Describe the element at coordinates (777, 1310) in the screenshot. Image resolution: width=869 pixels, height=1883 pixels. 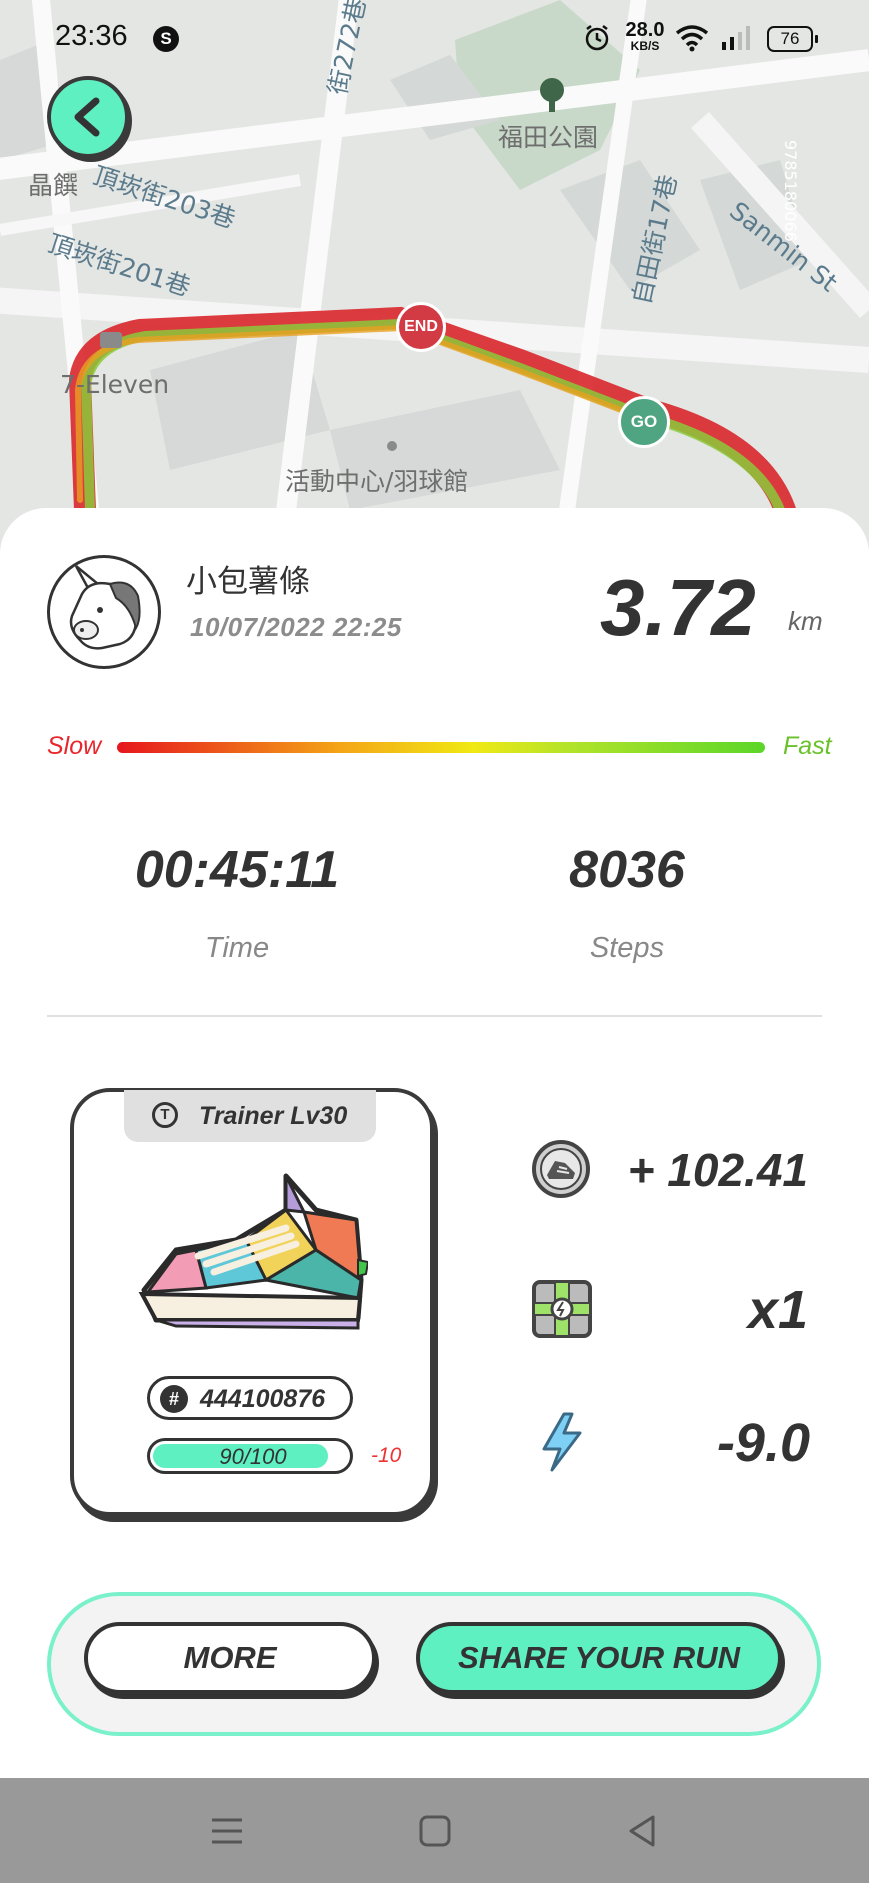
I see `mystery-box-value: x1` at that location.